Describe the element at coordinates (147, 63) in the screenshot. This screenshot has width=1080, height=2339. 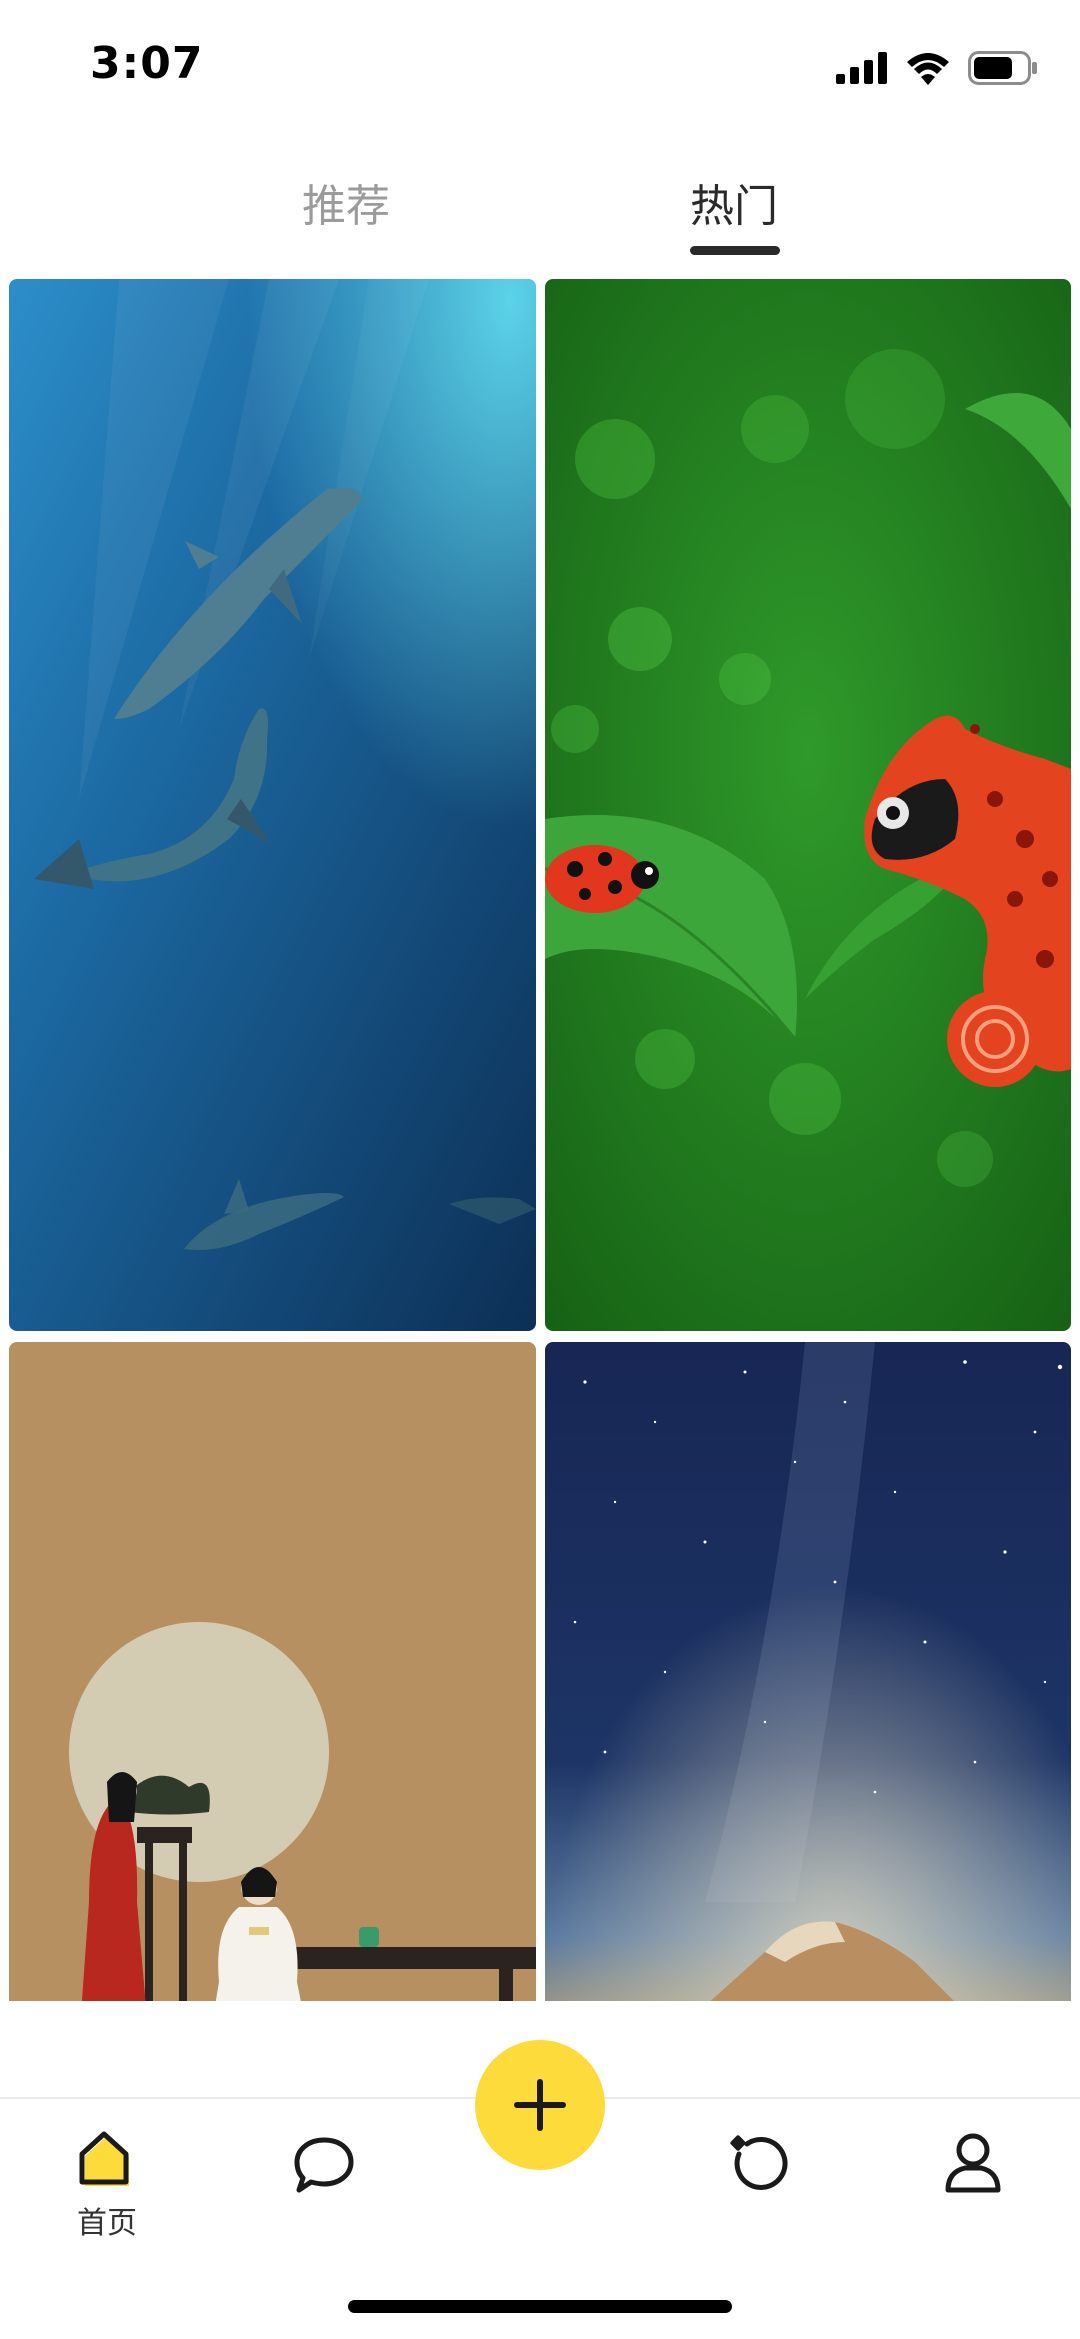
I see `status-time: 3:07` at that location.